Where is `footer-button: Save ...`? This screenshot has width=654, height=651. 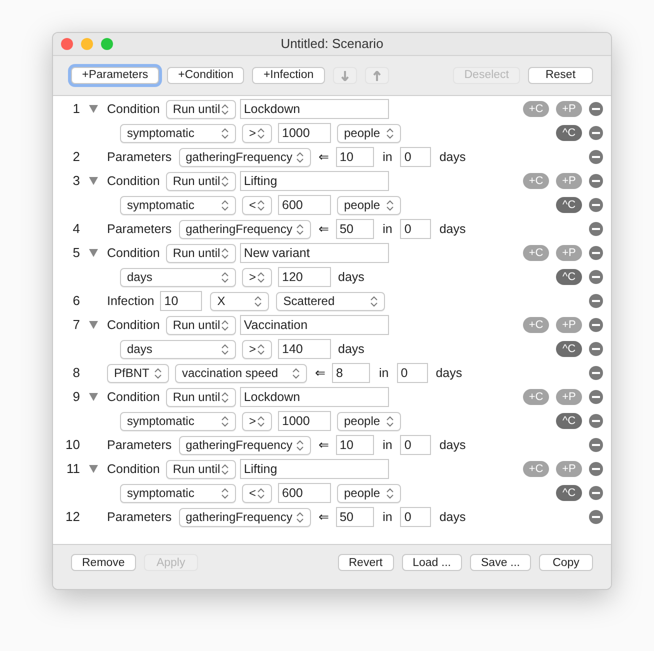
footer-button: Save ... is located at coordinates (500, 562).